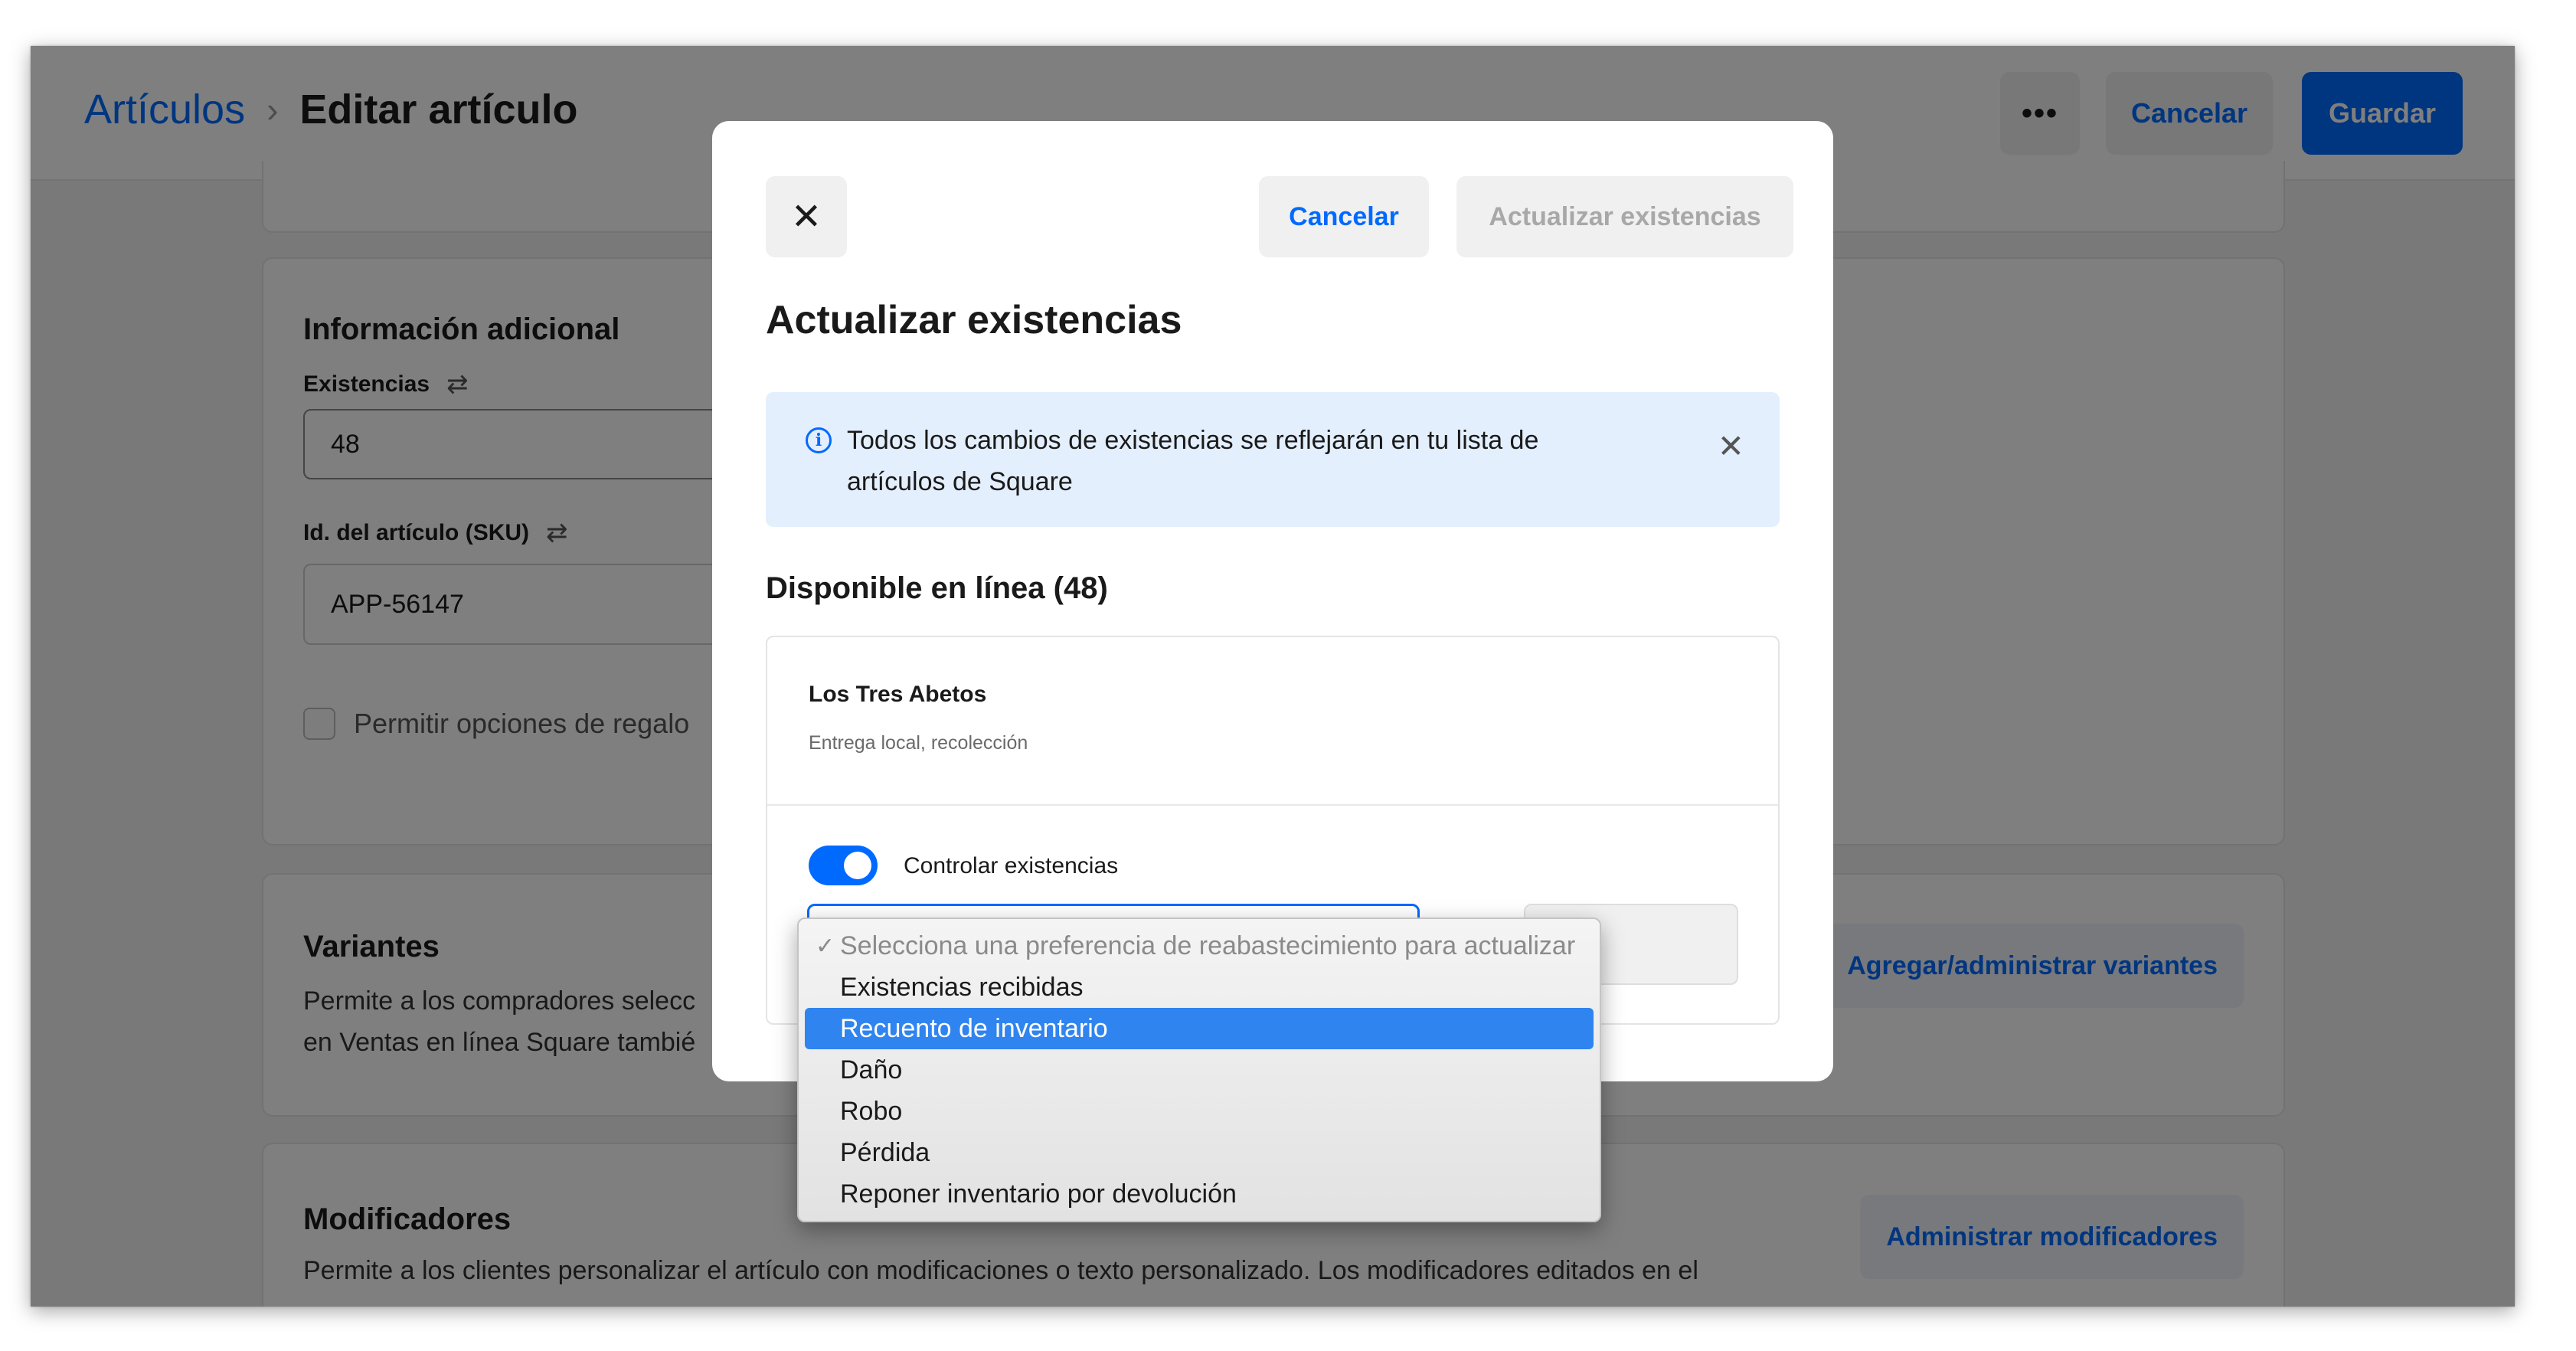  I want to click on divider, so click(1272, 805).